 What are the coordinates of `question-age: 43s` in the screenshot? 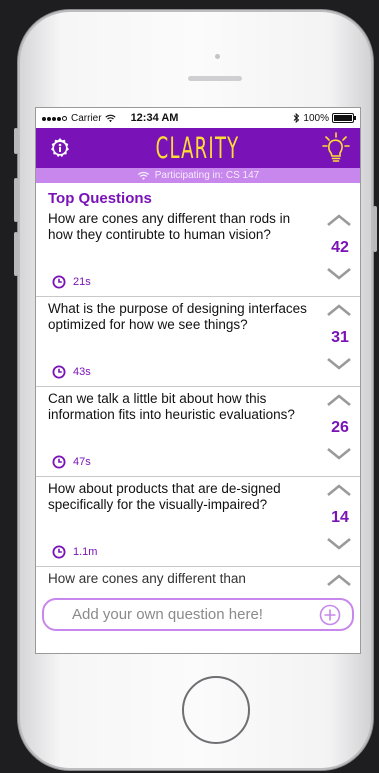 It's located at (71, 372).